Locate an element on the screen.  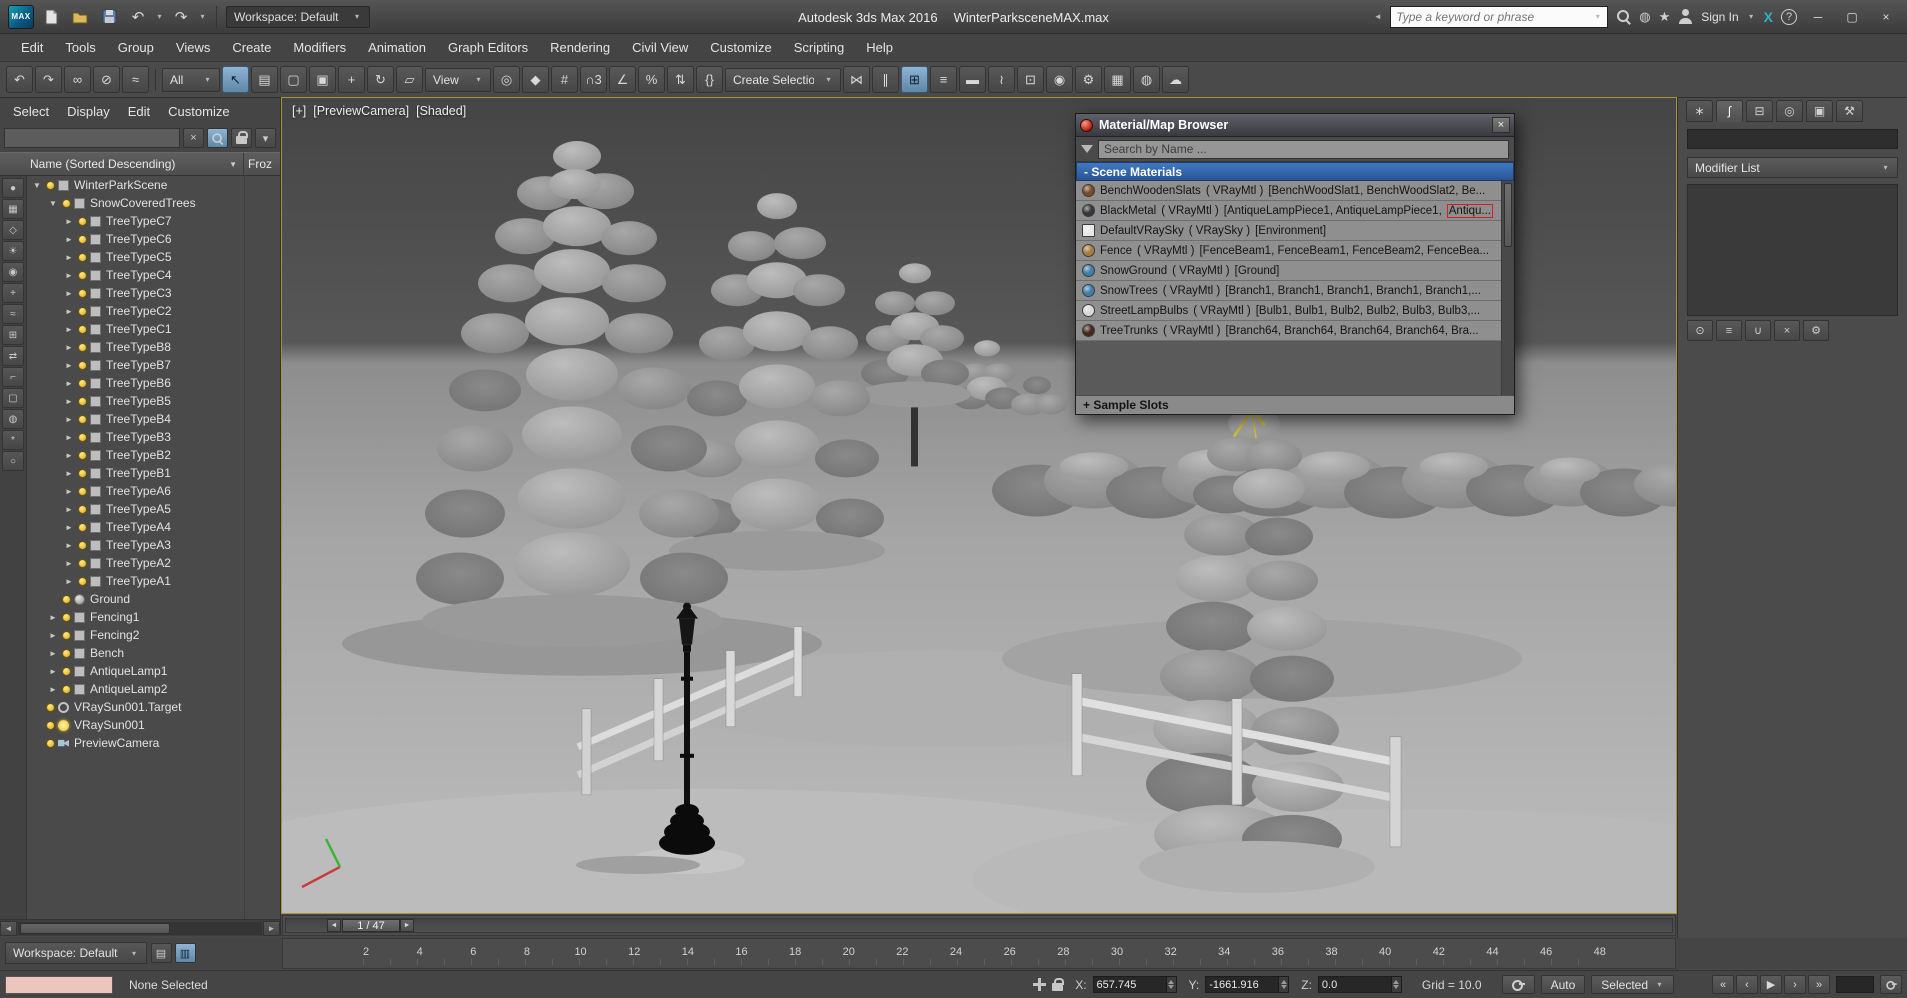
redo-icon: ↷ is located at coordinates (48, 79).